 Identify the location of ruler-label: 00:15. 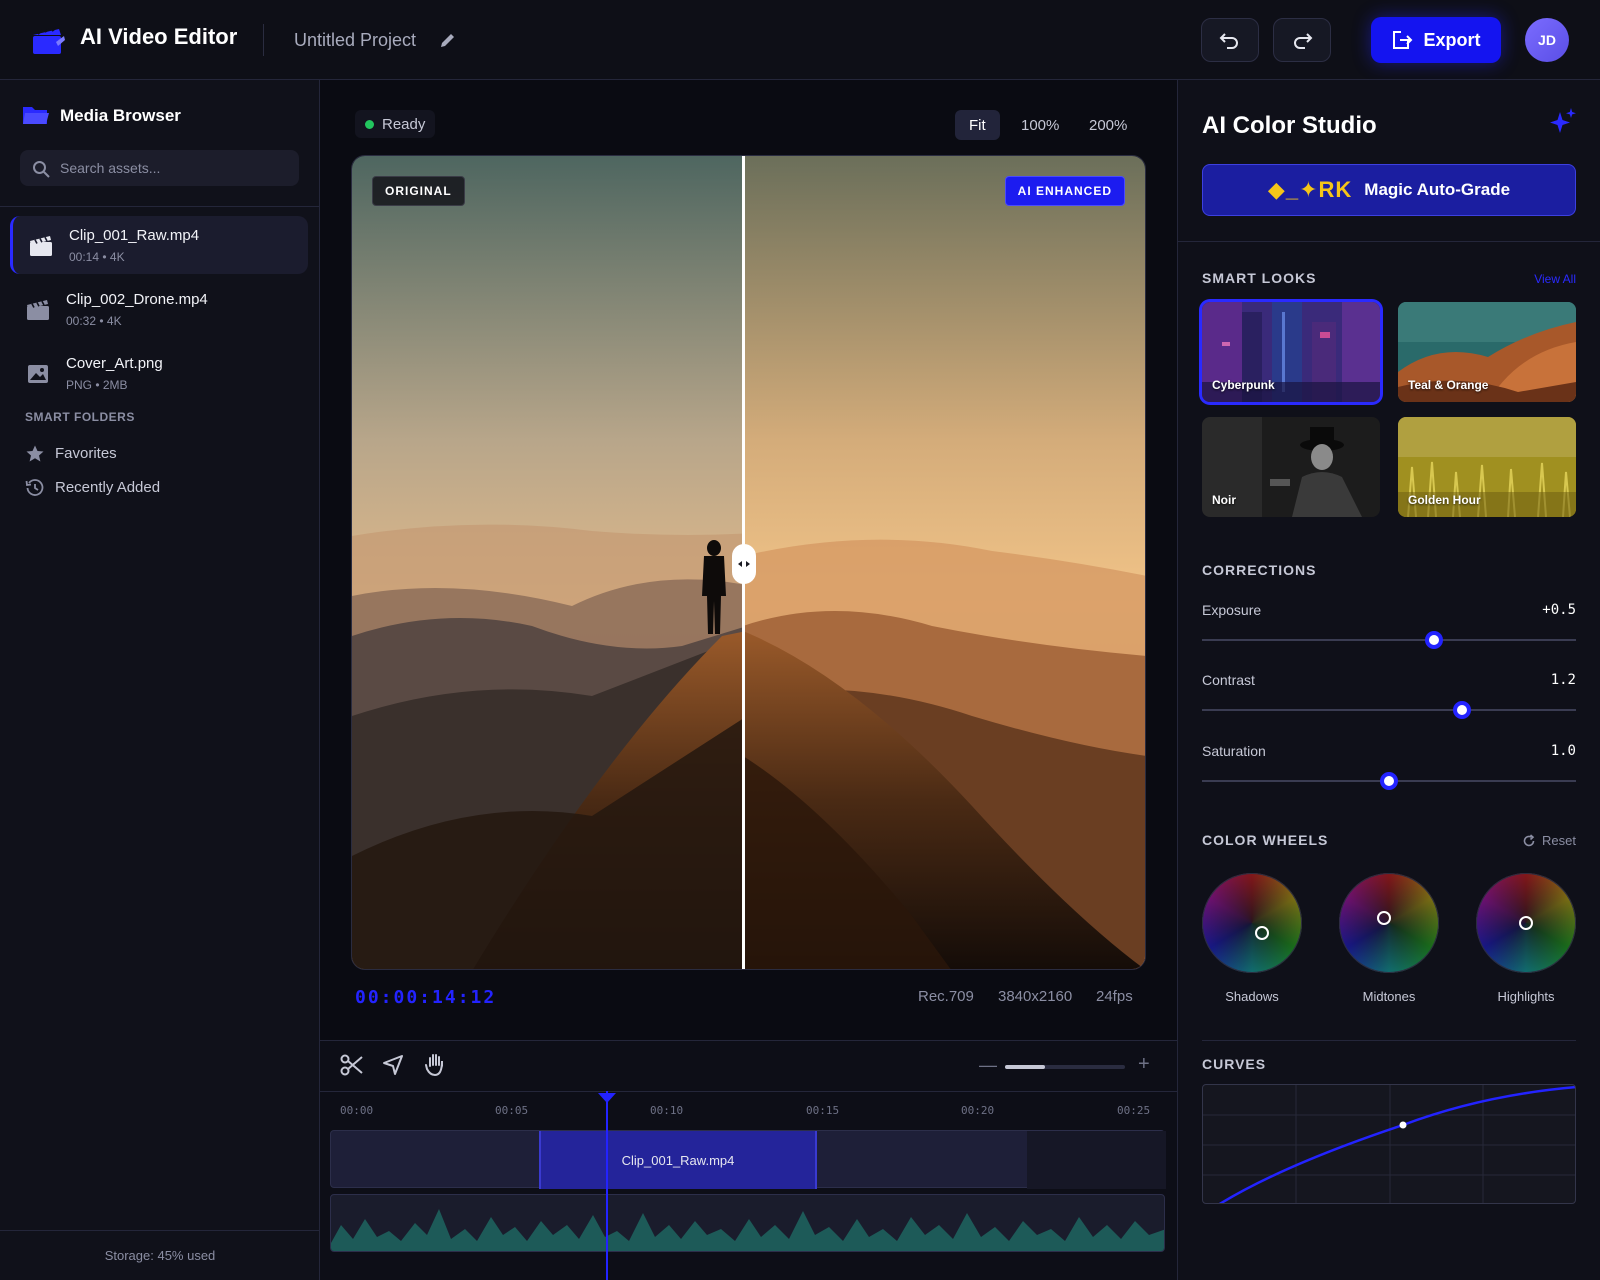
(823, 1110).